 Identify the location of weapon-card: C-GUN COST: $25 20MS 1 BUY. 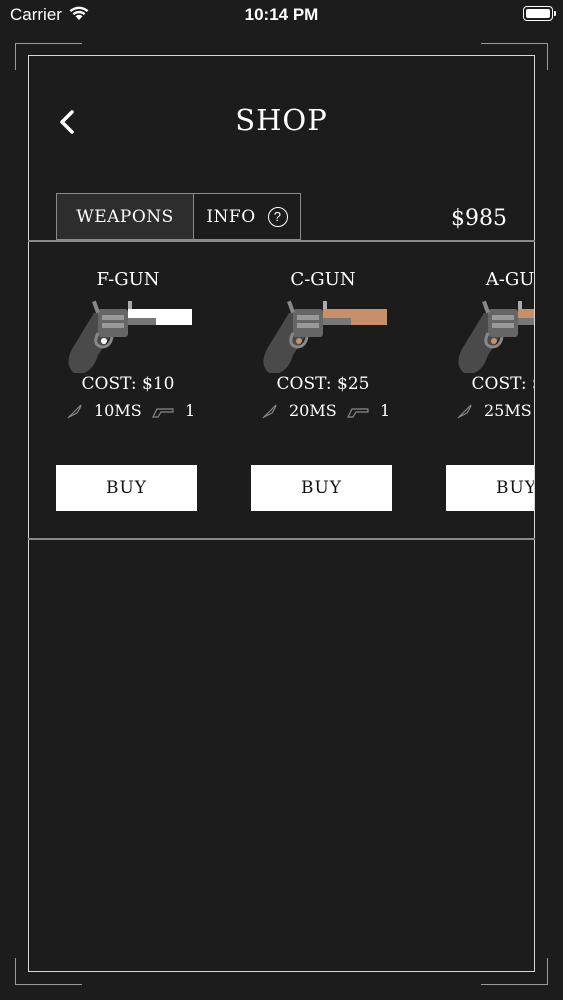
(323, 389).